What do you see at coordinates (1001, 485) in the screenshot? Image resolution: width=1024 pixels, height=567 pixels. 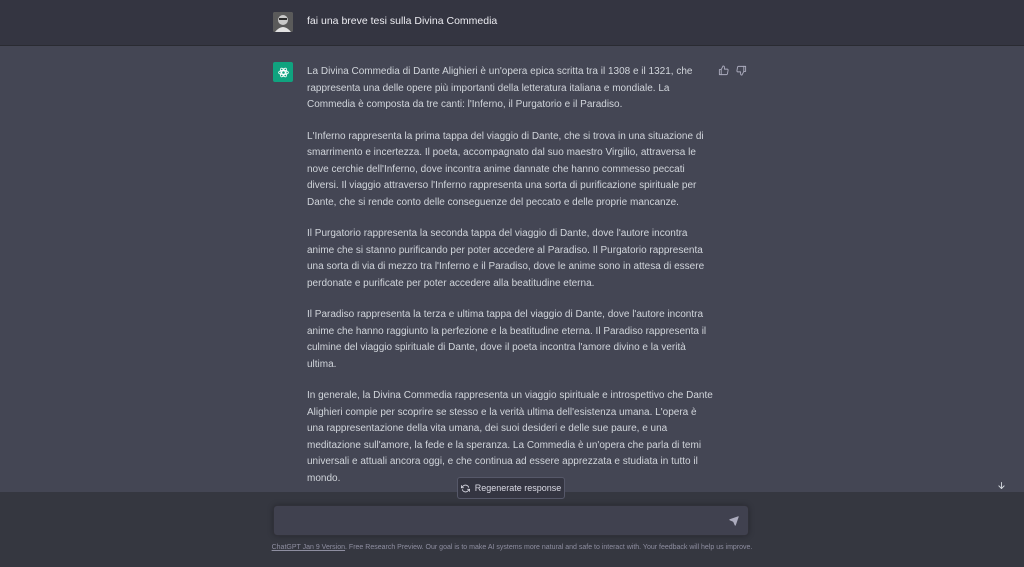 I see `arrow-down-icon` at bounding box center [1001, 485].